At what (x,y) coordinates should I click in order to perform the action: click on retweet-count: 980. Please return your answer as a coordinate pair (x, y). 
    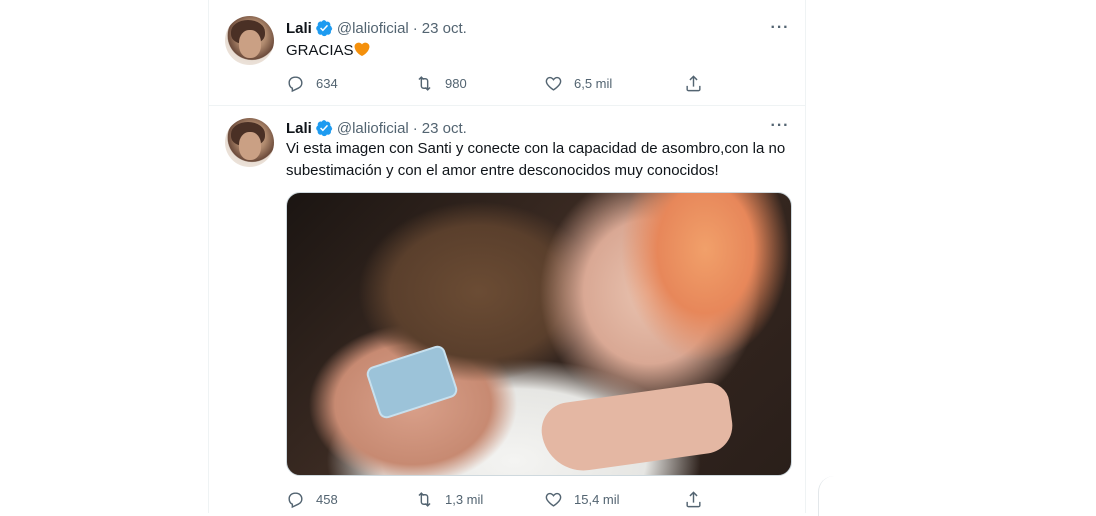
    Looking at the image, I should click on (456, 83).